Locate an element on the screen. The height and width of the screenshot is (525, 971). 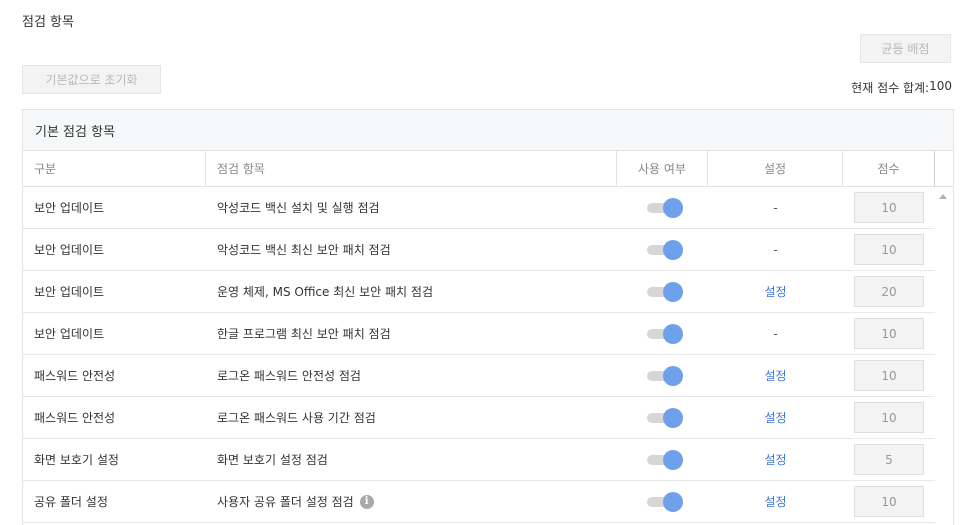
column-score: 점수 is located at coordinates (889, 168).